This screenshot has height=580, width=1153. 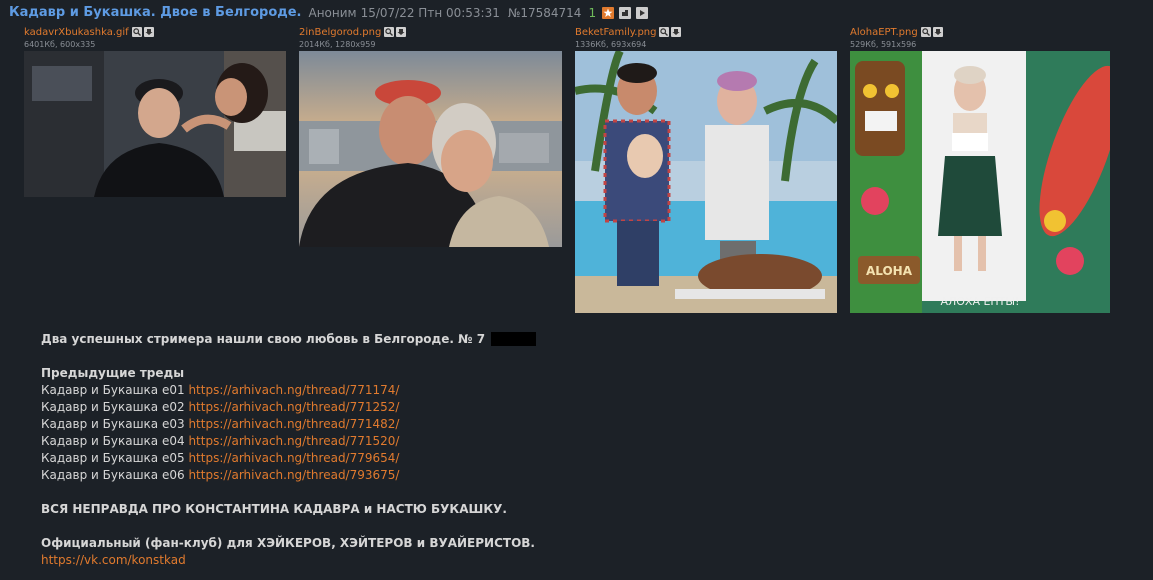 What do you see at coordinates (113, 458) in the screenshot?
I see `thread-label: Кадавр и Букашка е05` at bounding box center [113, 458].